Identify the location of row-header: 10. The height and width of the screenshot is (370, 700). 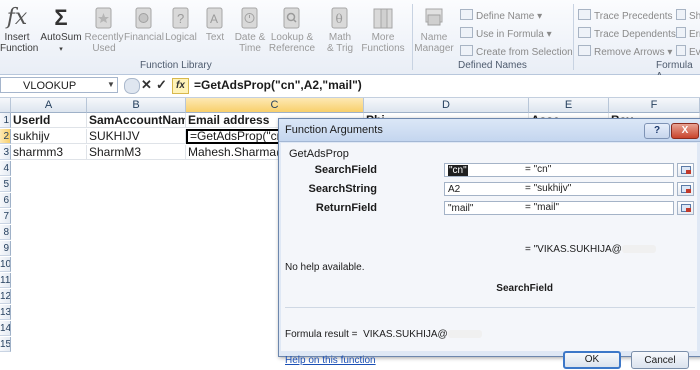
(5, 264).